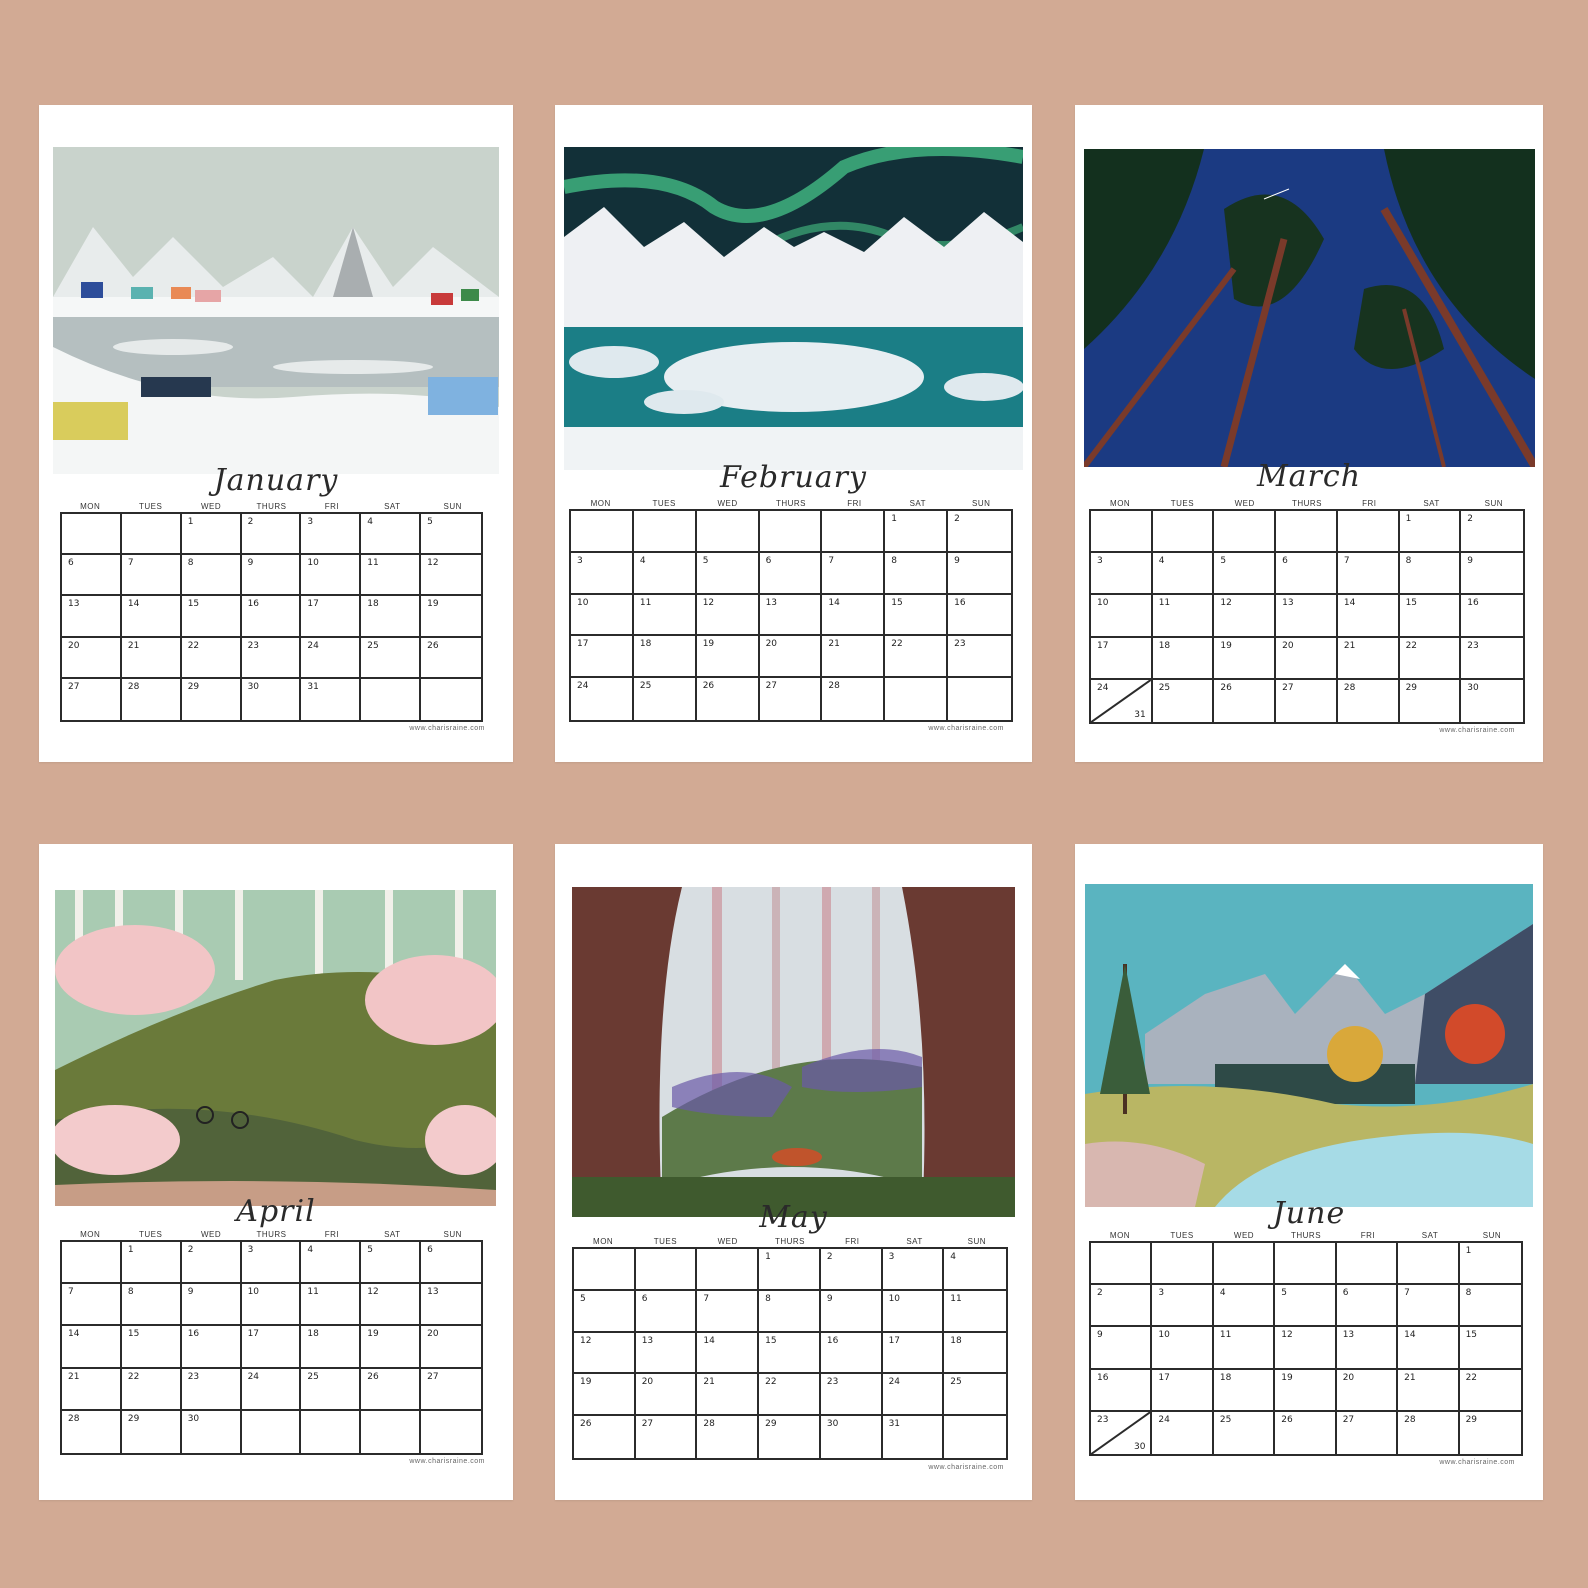 This screenshot has height=1588, width=1588. Describe the element at coordinates (1471, 1419) in the screenshot. I see `day-number: 29` at that location.